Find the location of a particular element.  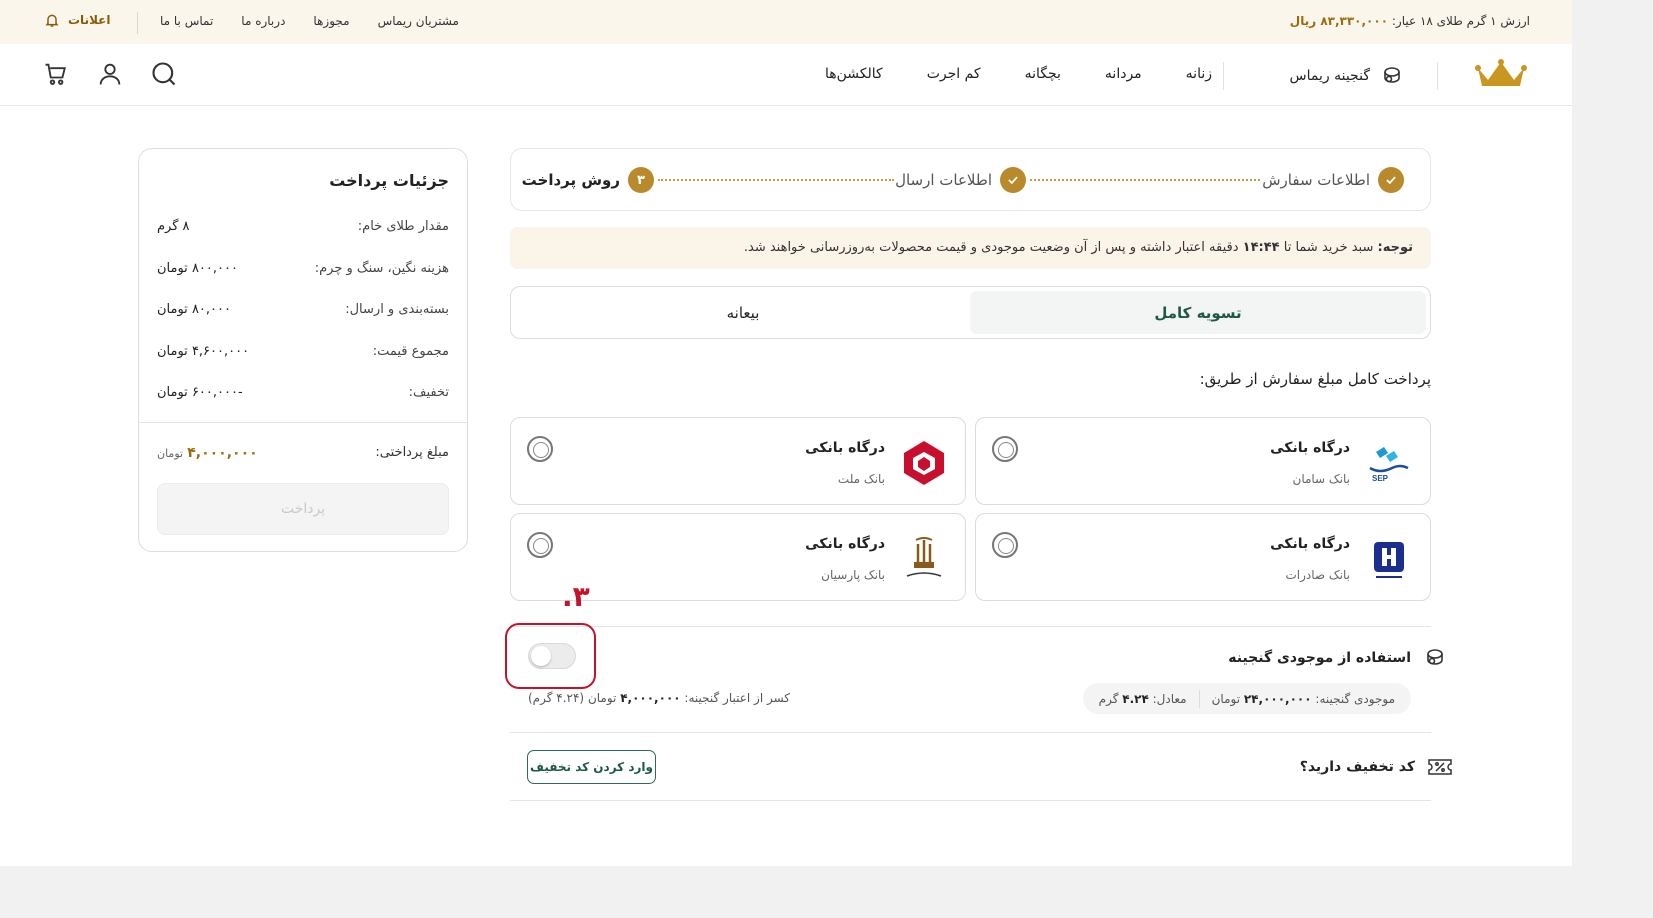

bell-icon is located at coordinates (52, 20).